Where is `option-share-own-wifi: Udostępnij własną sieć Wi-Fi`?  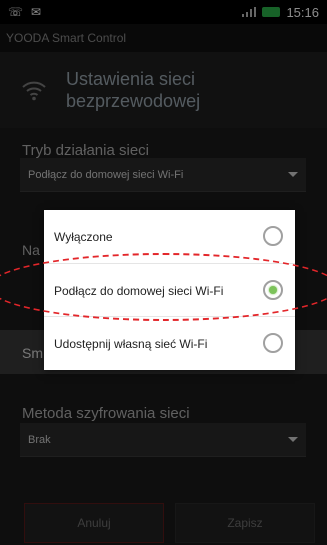 option-share-own-wifi: Udostępnij własną sieć Wi-Fi is located at coordinates (169, 343).